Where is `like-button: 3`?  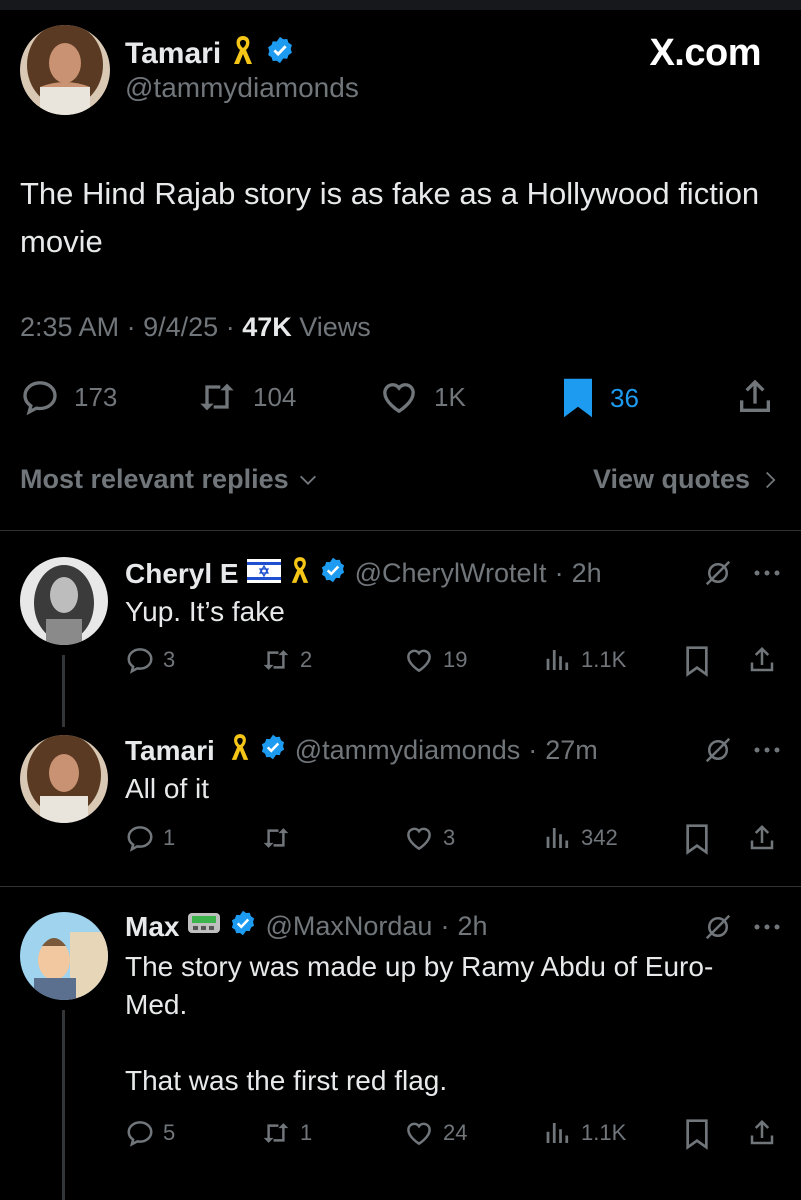 like-button: 3 is located at coordinates (429, 838).